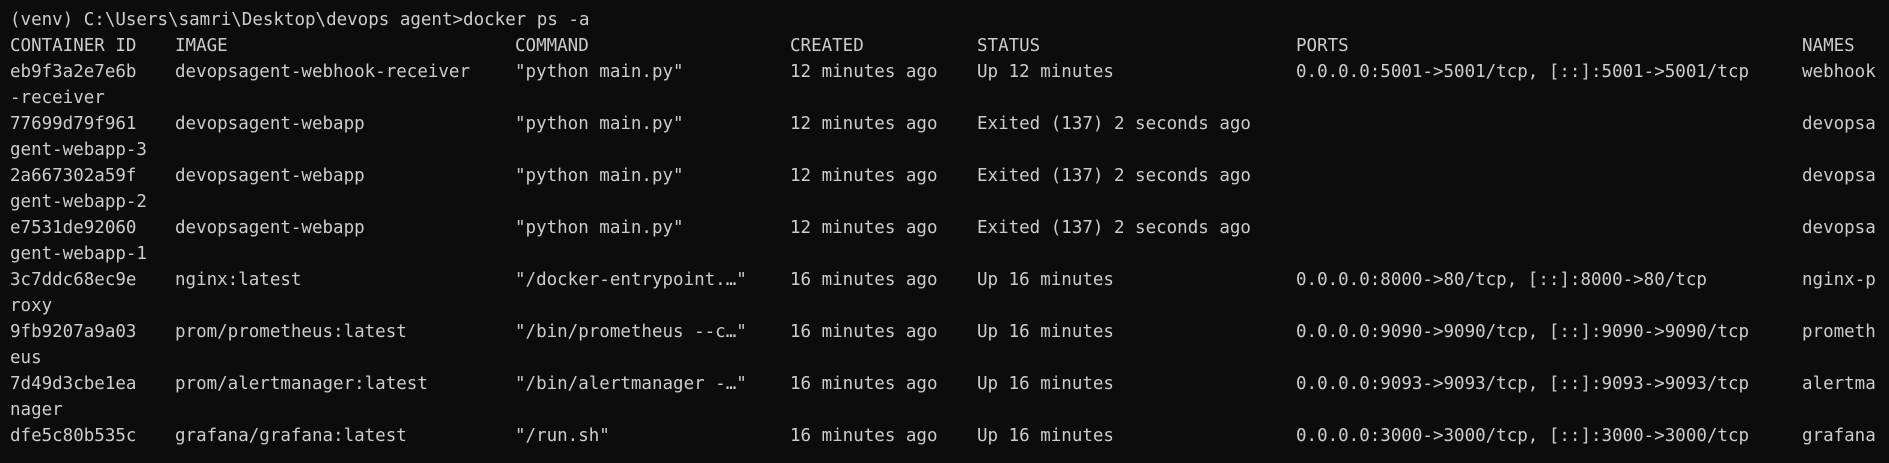 The height and width of the screenshot is (463, 1889). What do you see at coordinates (552, 46) in the screenshot?
I see `header-command: COMMAND` at bounding box center [552, 46].